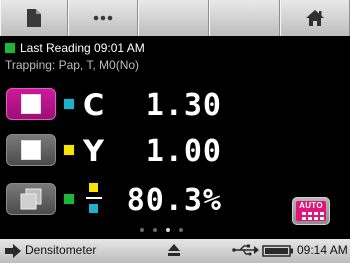  I want to click on patch-grid-icon, so click(313, 216).